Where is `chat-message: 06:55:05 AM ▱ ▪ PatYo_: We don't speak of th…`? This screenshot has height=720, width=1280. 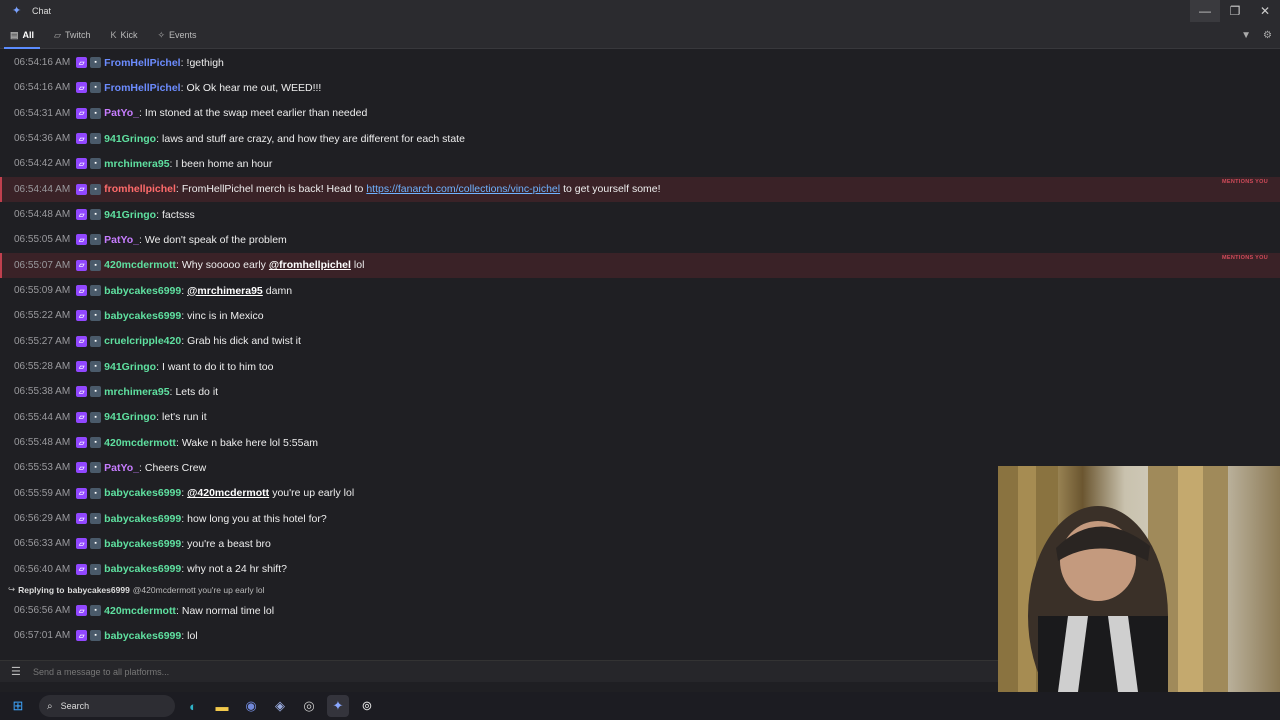 chat-message: 06:55:05 AM ▱ ▪ PatYo_: We don't speak of th… is located at coordinates (640, 239).